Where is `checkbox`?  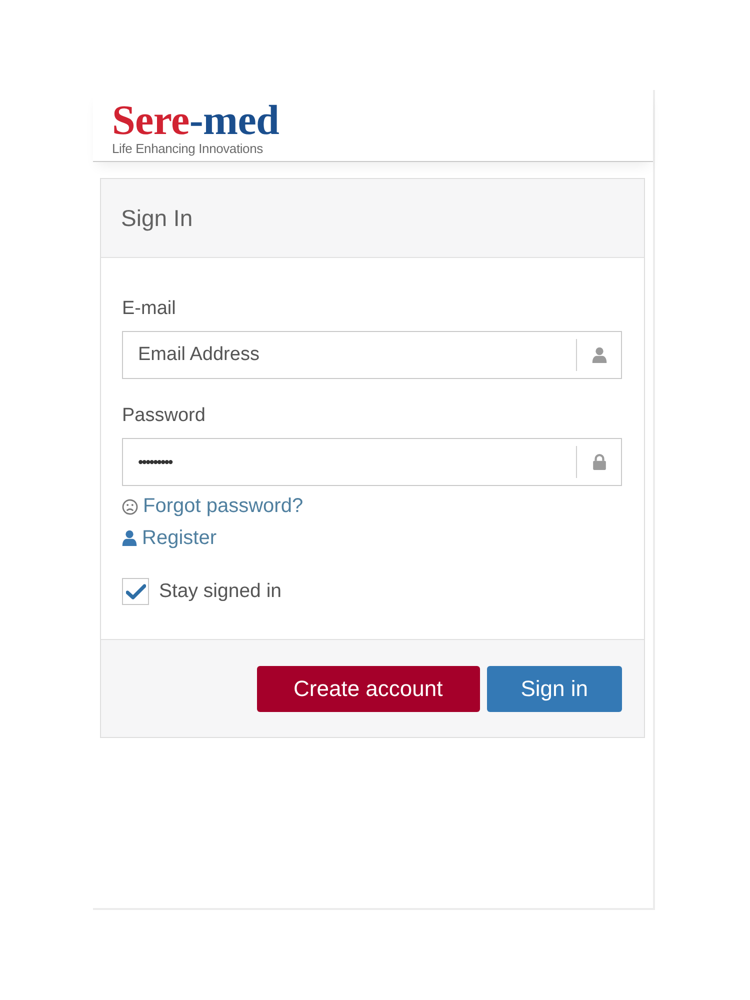
checkbox is located at coordinates (135, 591).